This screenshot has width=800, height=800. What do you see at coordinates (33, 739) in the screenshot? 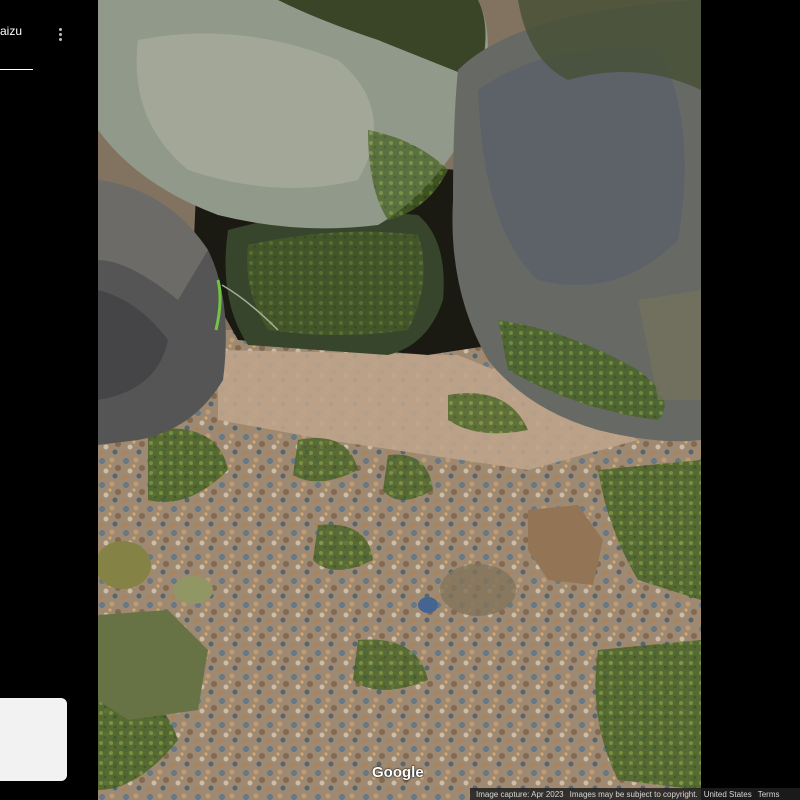
I see `minimap-card` at bounding box center [33, 739].